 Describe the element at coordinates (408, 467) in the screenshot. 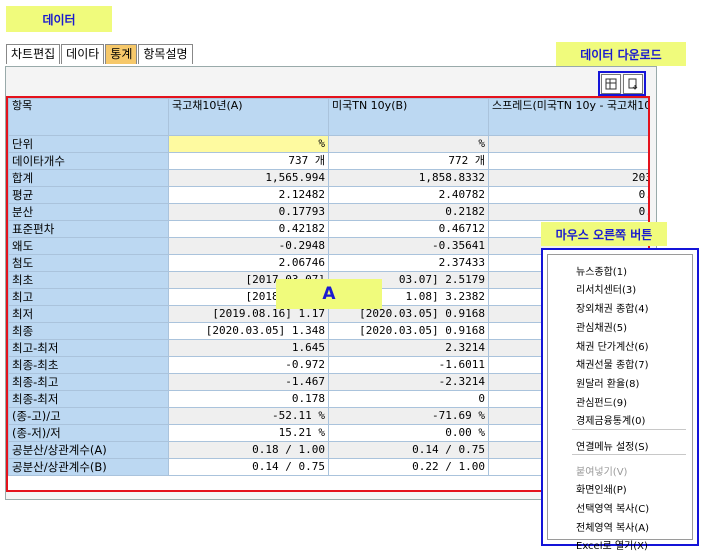

I see `table-cell: 0.22 / 1.00` at that location.